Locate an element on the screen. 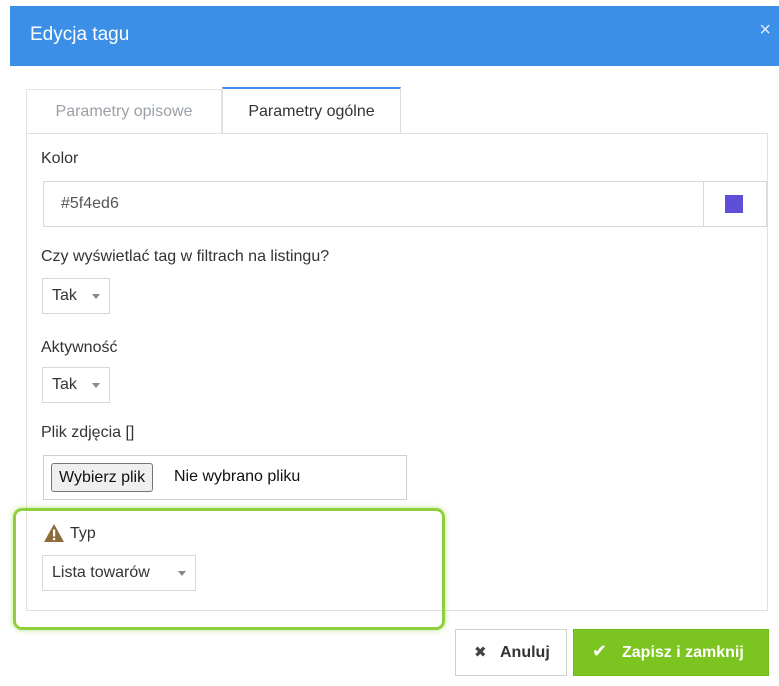 This screenshot has height=686, width=779. image-file-input: Wybierz plik Nie wybrano pliku is located at coordinates (225, 477).